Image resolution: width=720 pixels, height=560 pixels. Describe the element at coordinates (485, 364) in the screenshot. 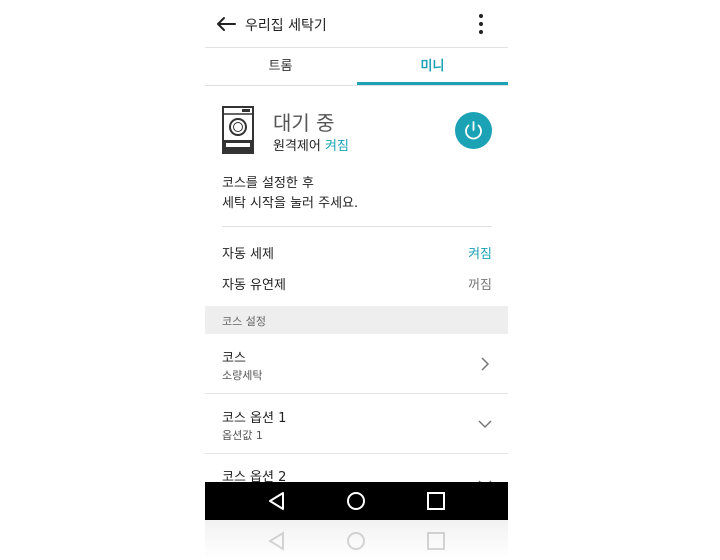

I see `chevron-right-icon` at that location.